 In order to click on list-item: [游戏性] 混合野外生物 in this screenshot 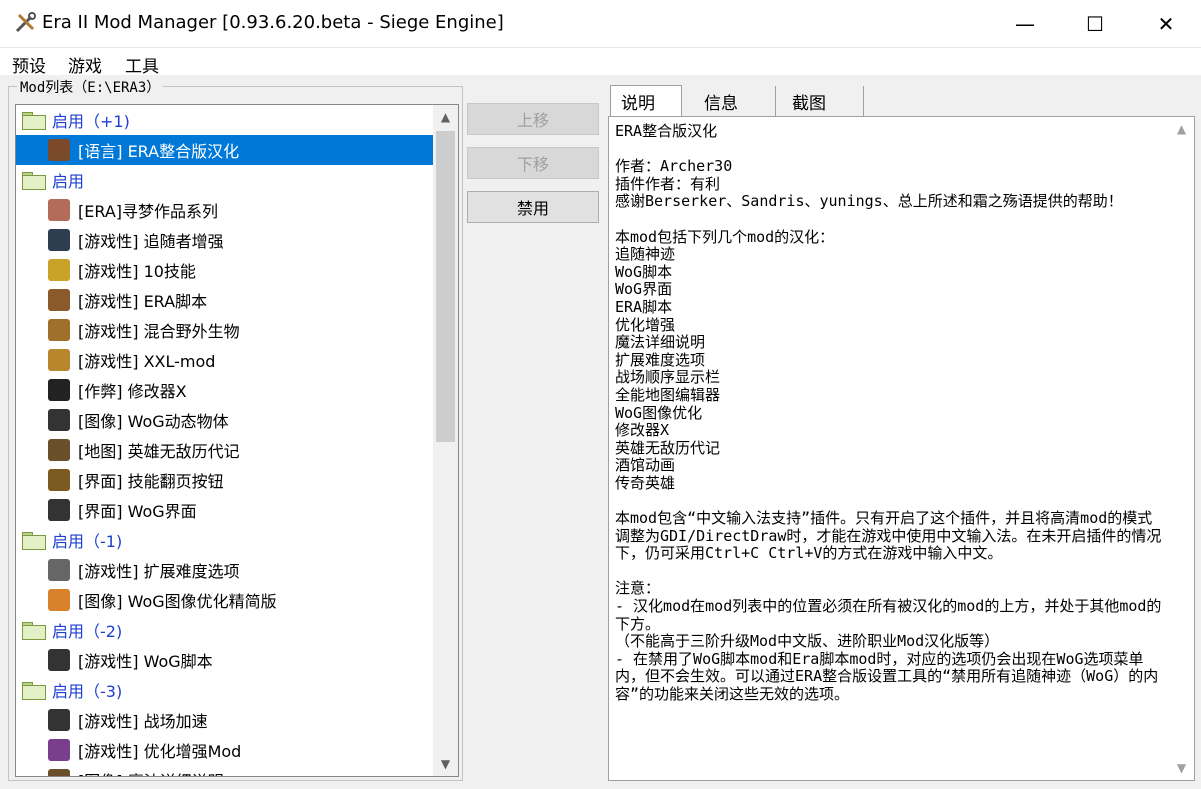, I will do `click(224, 330)`.